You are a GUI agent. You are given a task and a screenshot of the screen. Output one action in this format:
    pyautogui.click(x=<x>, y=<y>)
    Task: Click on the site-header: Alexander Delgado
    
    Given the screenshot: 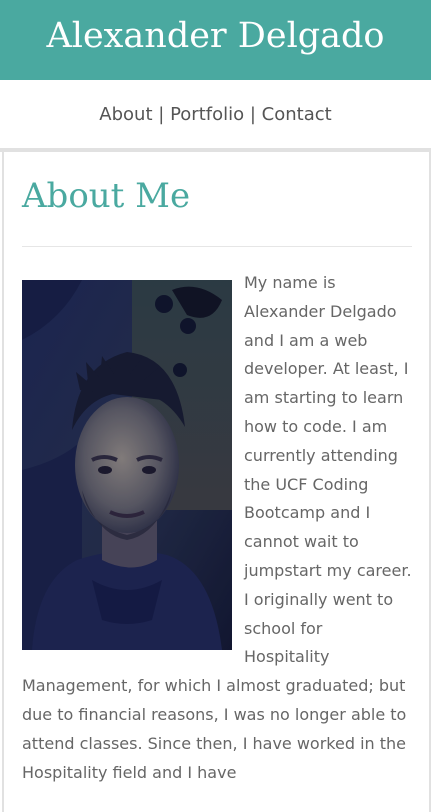 What is the action you would take?
    pyautogui.click(x=215, y=40)
    